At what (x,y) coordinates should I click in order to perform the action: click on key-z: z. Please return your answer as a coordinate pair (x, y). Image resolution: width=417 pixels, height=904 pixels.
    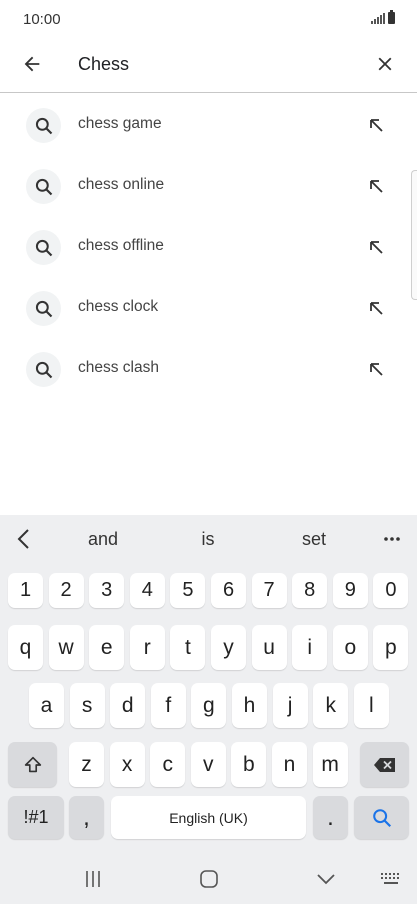
    Looking at the image, I should click on (86, 764).